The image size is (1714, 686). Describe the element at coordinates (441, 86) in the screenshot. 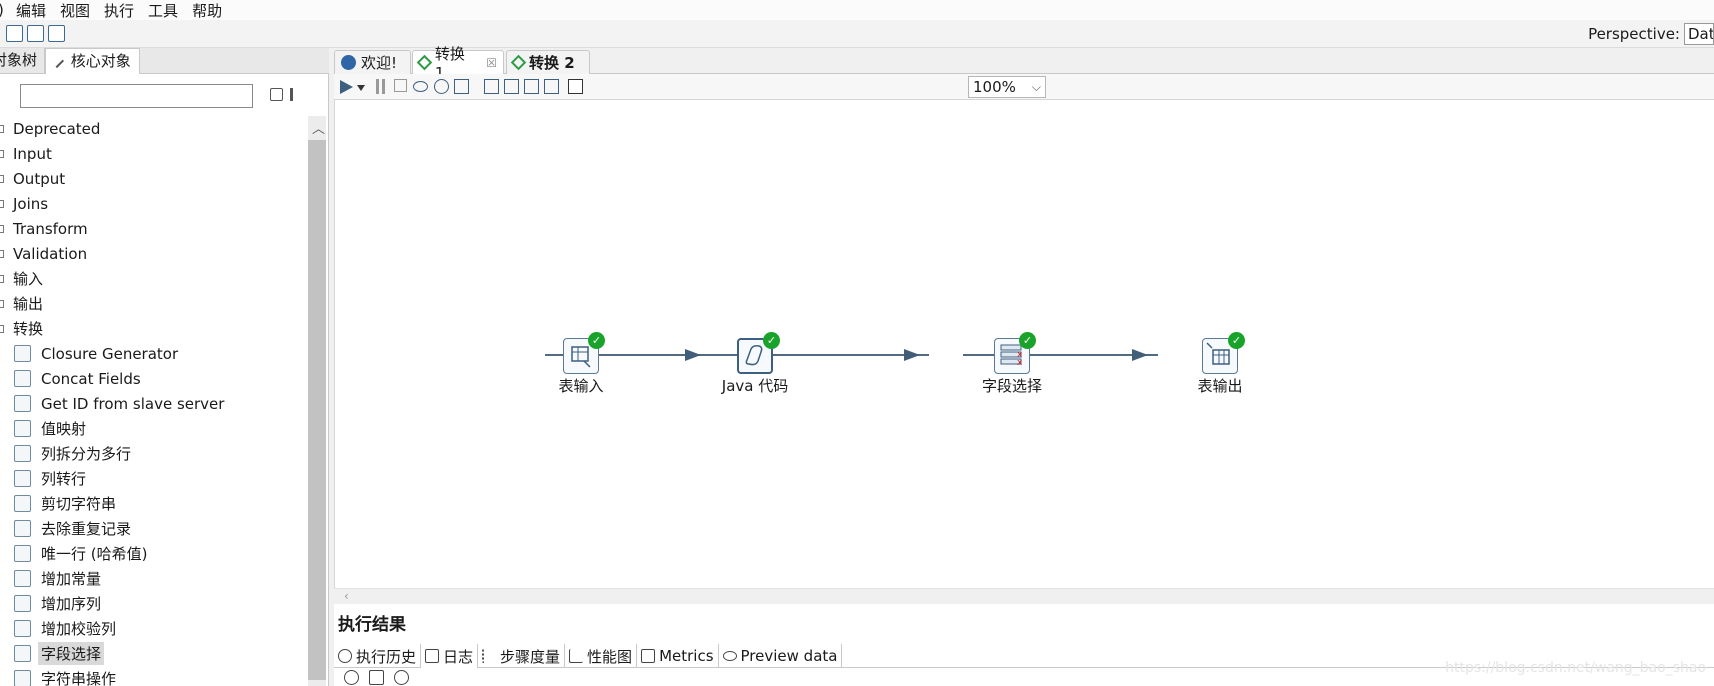

I see `debug-icon` at that location.